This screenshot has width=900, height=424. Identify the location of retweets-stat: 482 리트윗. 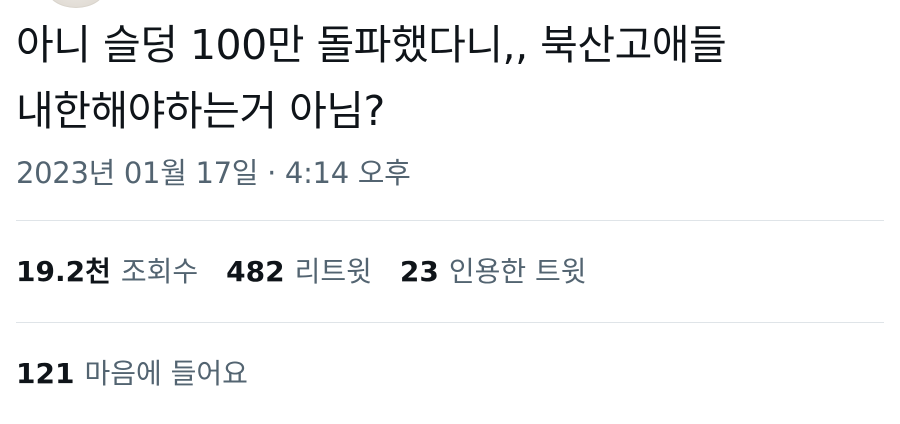
(299, 270).